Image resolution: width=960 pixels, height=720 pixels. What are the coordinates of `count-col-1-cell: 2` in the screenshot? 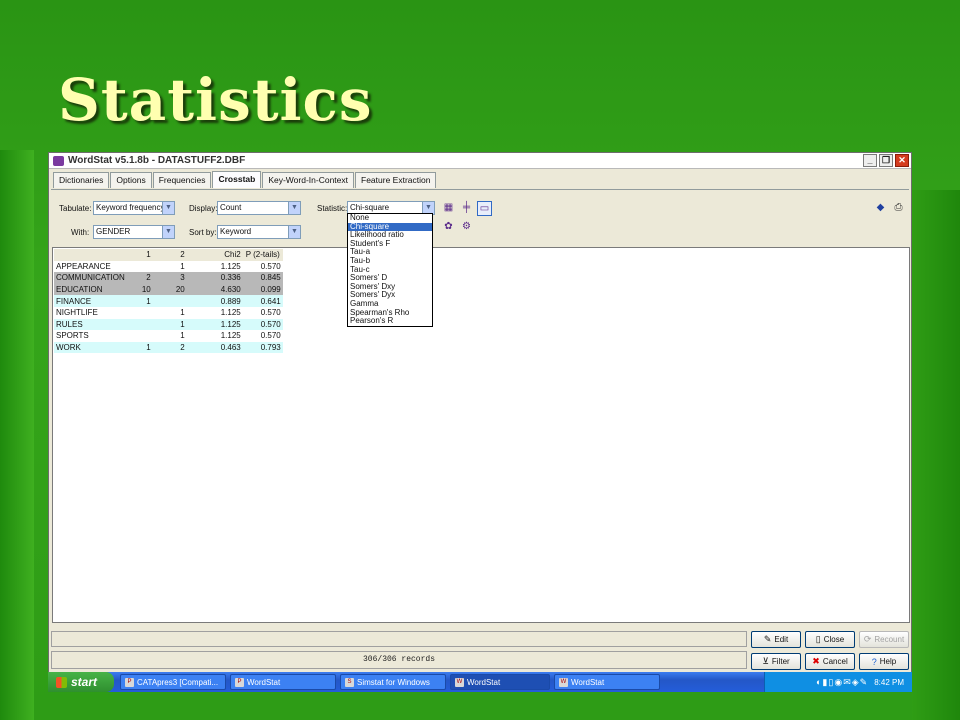 It's located at (139, 278).